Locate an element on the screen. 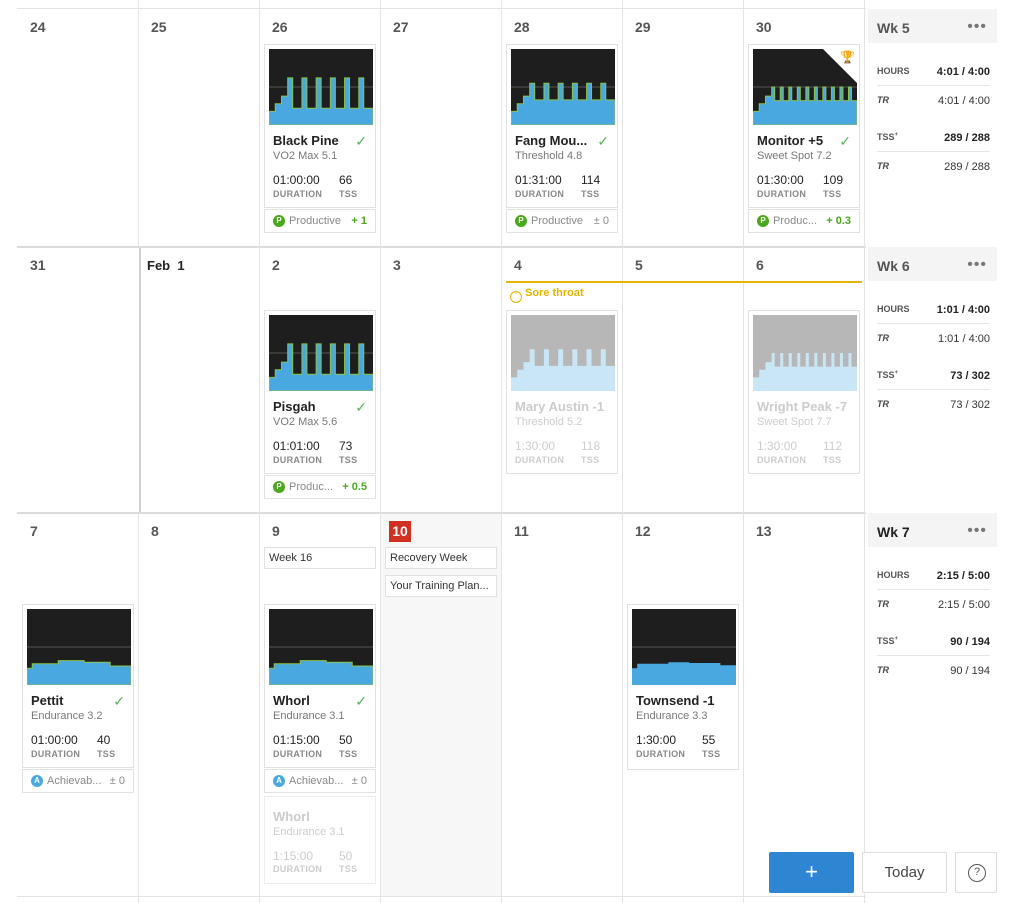 The height and width of the screenshot is (903, 1018). workout-type: Threshold 5.2 is located at coordinates (549, 422).